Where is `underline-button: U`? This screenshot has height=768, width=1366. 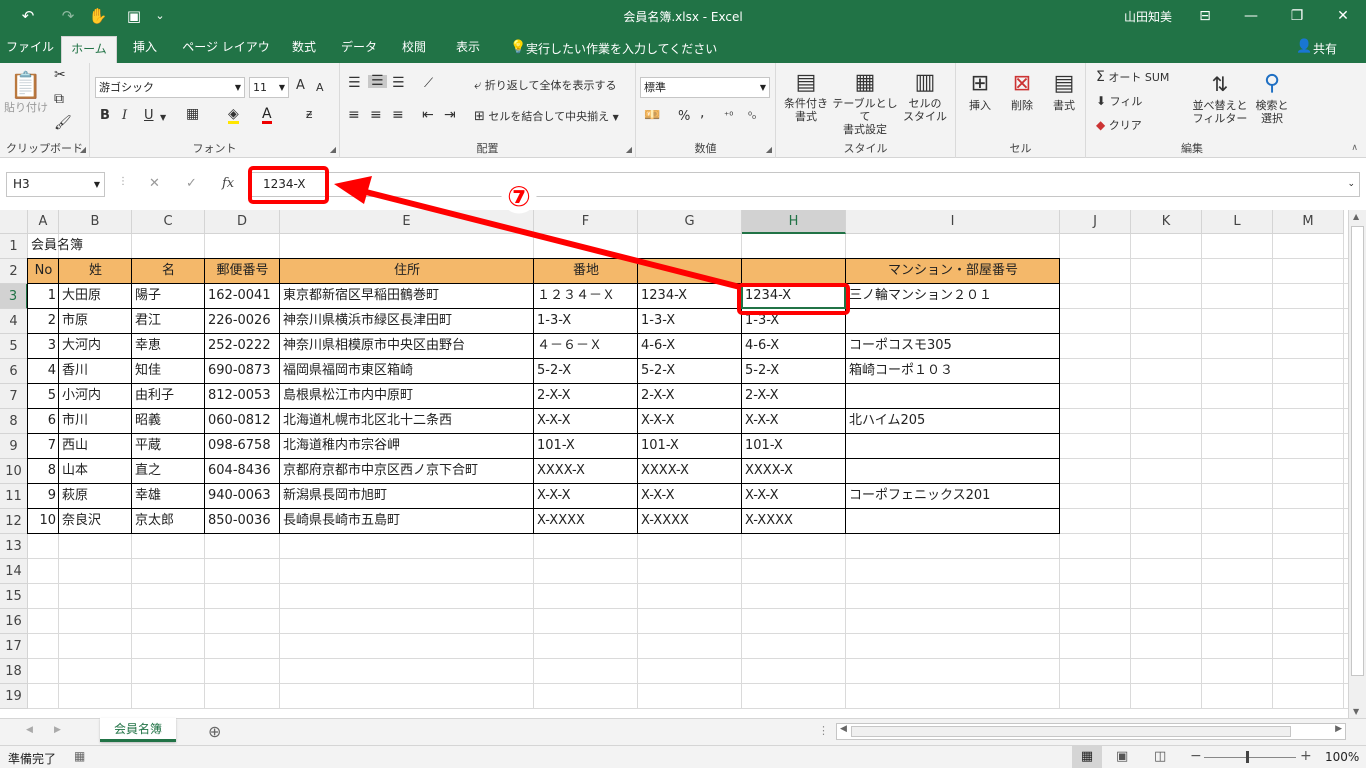
underline-button: U is located at coordinates (149, 115).